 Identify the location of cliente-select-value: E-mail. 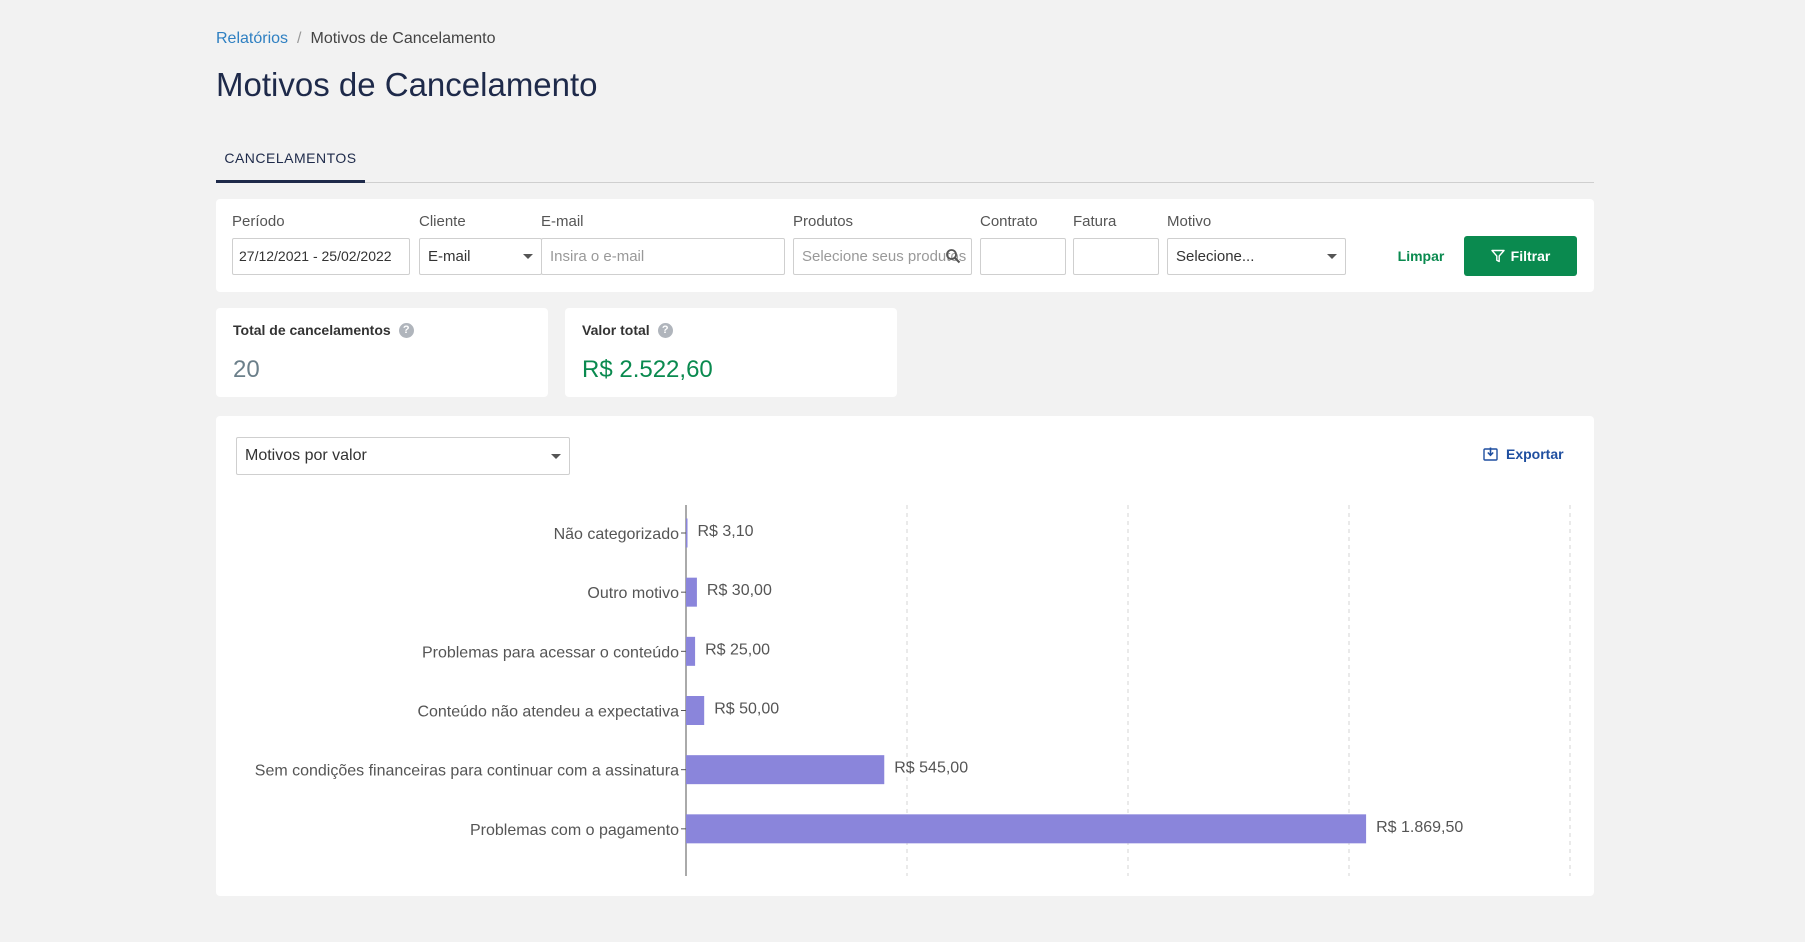
(449, 256).